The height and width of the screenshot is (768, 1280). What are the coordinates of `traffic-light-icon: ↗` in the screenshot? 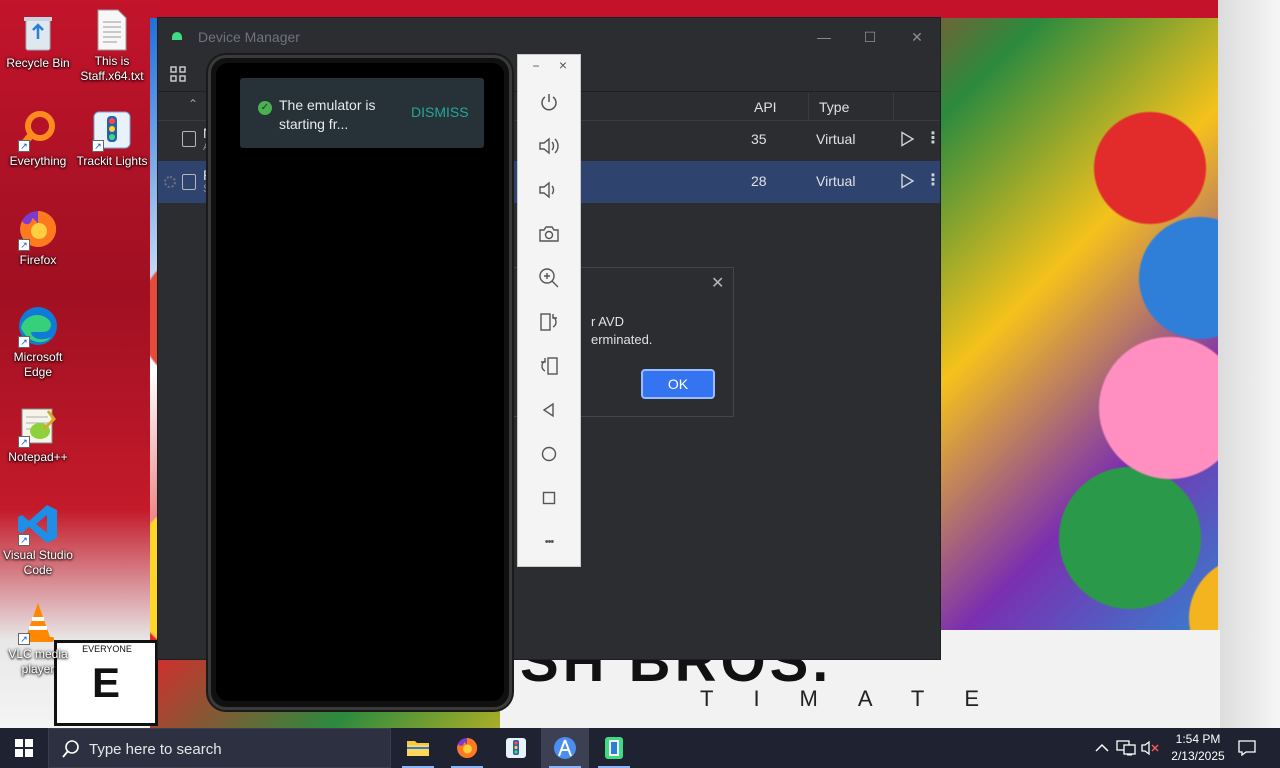 It's located at (112, 130).